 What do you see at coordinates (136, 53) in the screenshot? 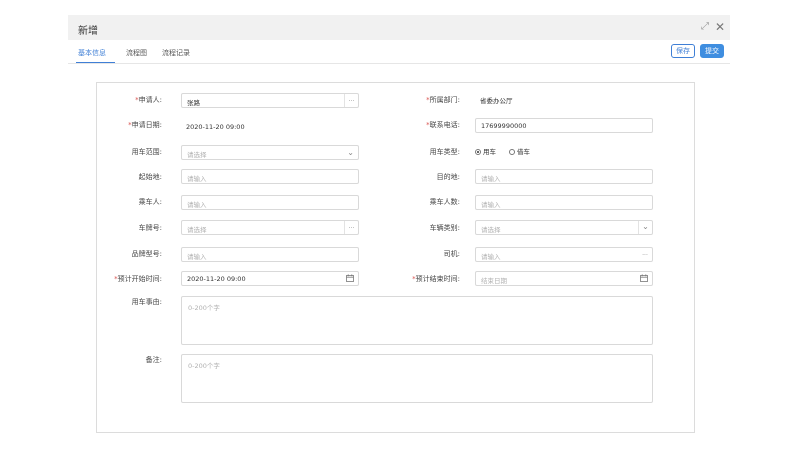
I see `tab-flowchart: 流程图` at bounding box center [136, 53].